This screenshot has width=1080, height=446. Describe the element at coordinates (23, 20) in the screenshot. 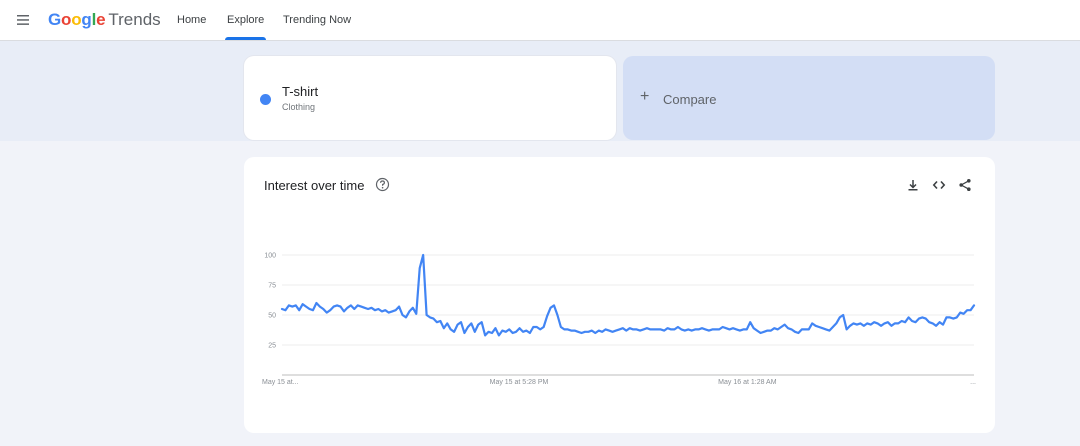

I see `hamburger-menu-icon` at that location.